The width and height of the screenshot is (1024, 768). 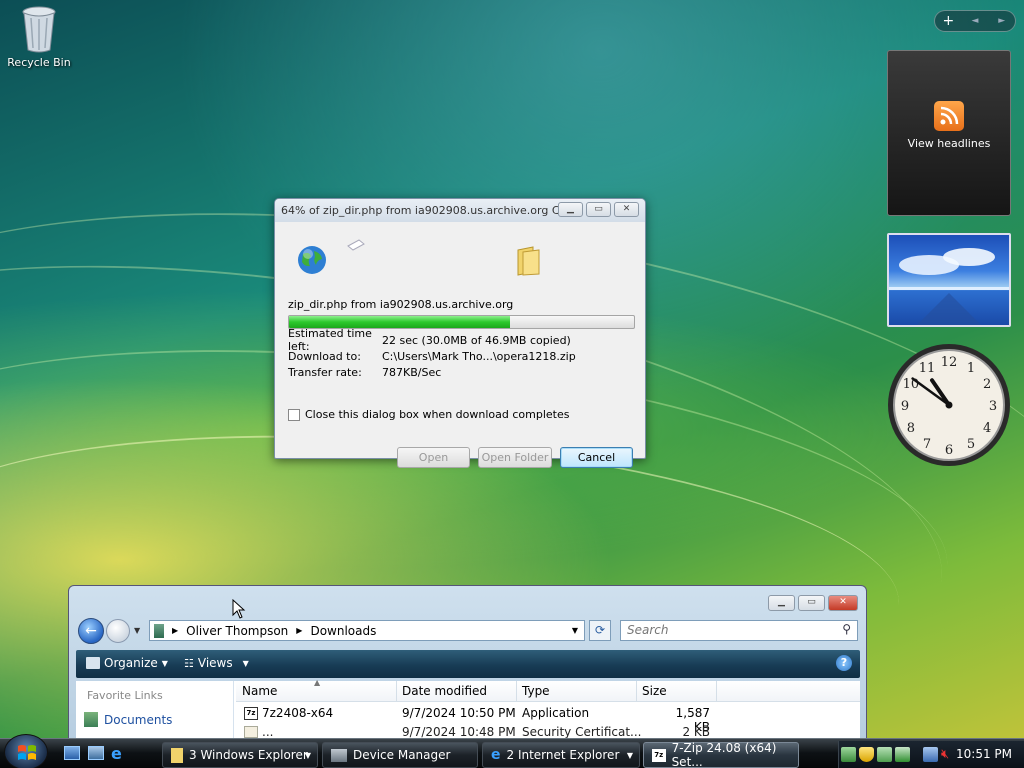 What do you see at coordinates (781, 603) in the screenshot?
I see `explorer-minimize-button: ▁` at bounding box center [781, 603].